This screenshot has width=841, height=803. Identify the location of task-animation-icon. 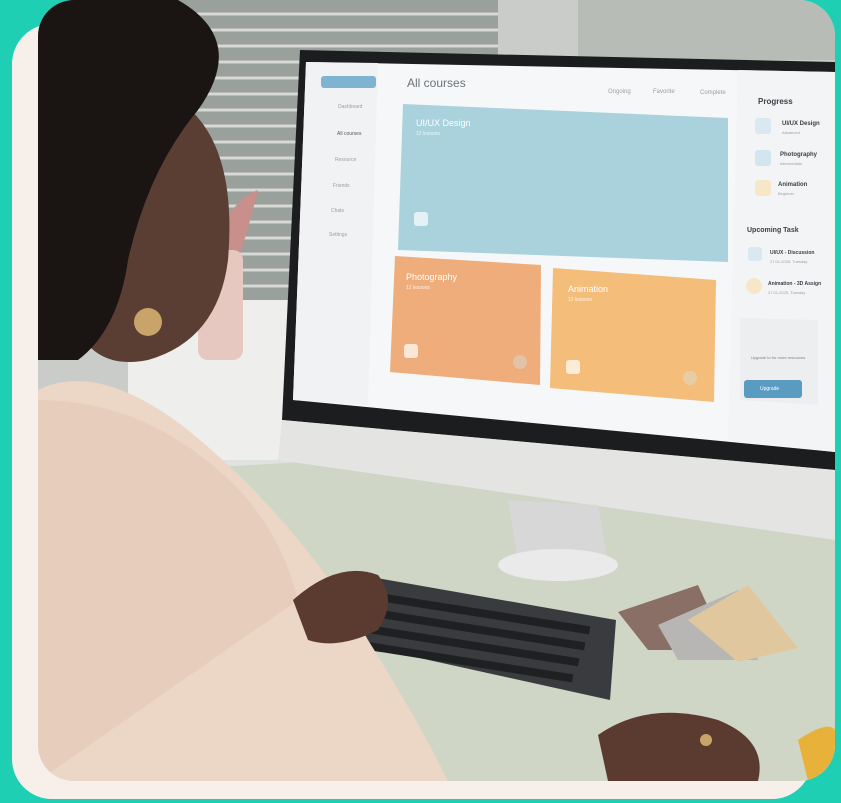
(754, 286).